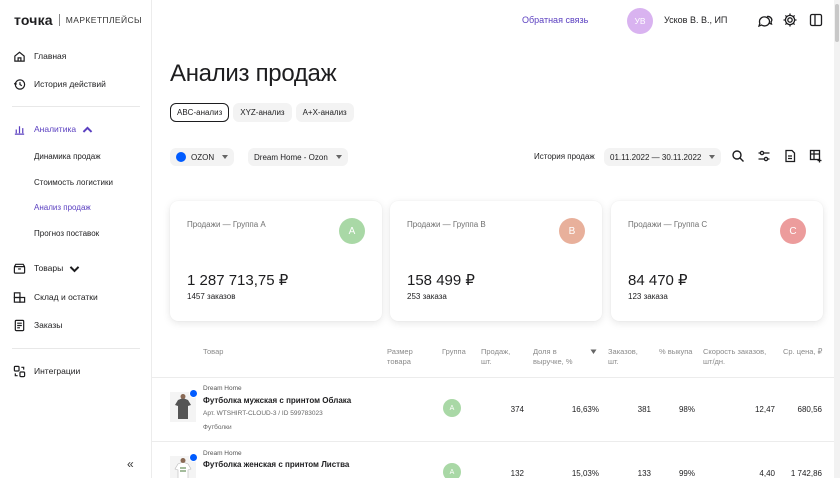 This screenshot has height=478, width=840. What do you see at coordinates (806, 473) in the screenshot?
I see `cell-avg-price: 1 742,86` at bounding box center [806, 473].